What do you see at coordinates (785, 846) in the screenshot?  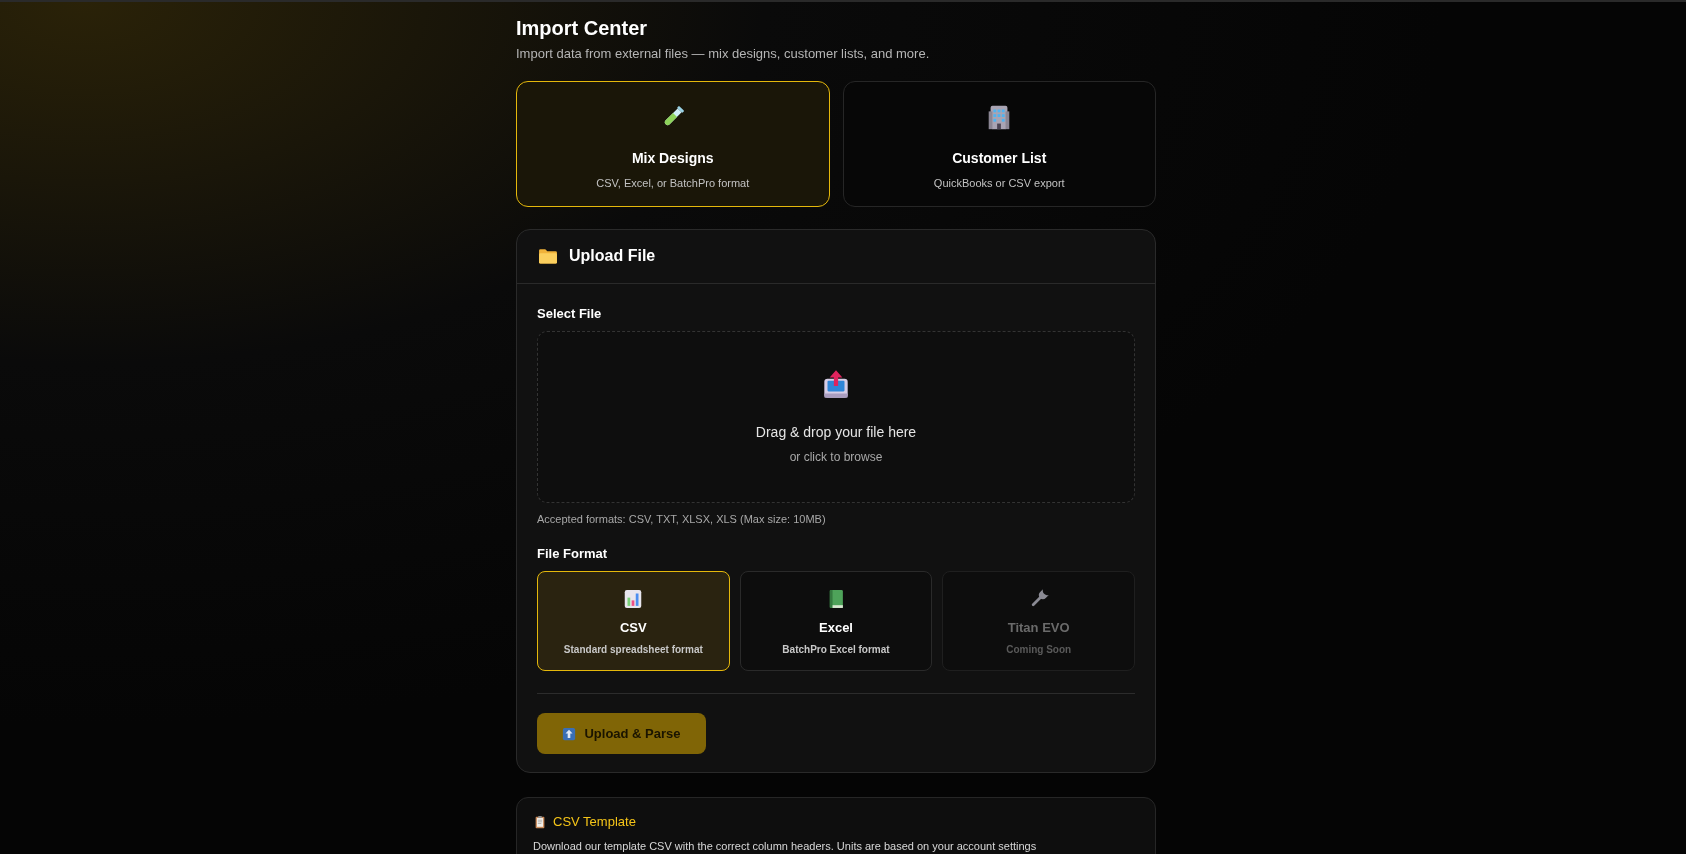 I see `template-description: Download our template CSV with the correct column headers. Units are based on your account settings` at bounding box center [785, 846].